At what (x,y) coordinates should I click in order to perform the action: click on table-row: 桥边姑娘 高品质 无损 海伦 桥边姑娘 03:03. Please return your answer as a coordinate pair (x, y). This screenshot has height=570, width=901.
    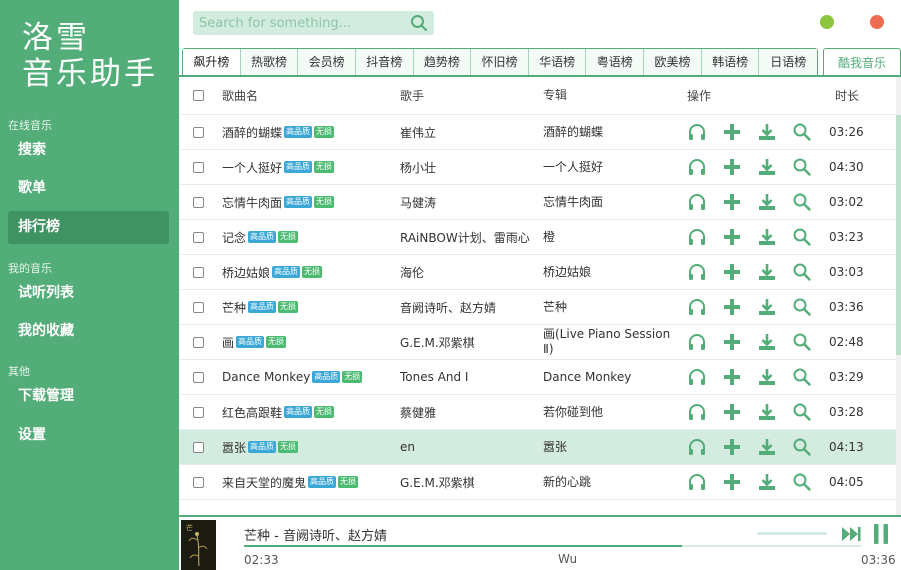
    Looking at the image, I should click on (537, 272).